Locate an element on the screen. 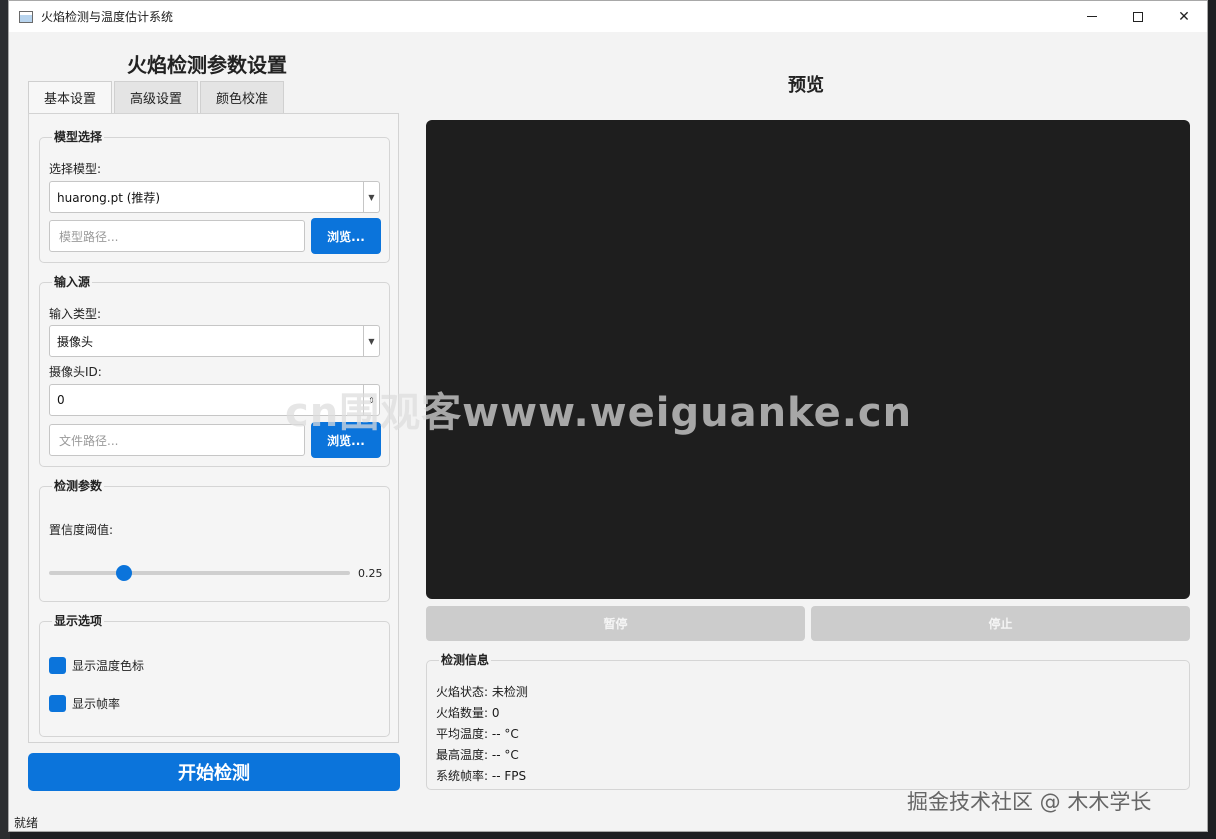 The height and width of the screenshot is (839, 1216). confidence-value: 0.25 is located at coordinates (370, 573).